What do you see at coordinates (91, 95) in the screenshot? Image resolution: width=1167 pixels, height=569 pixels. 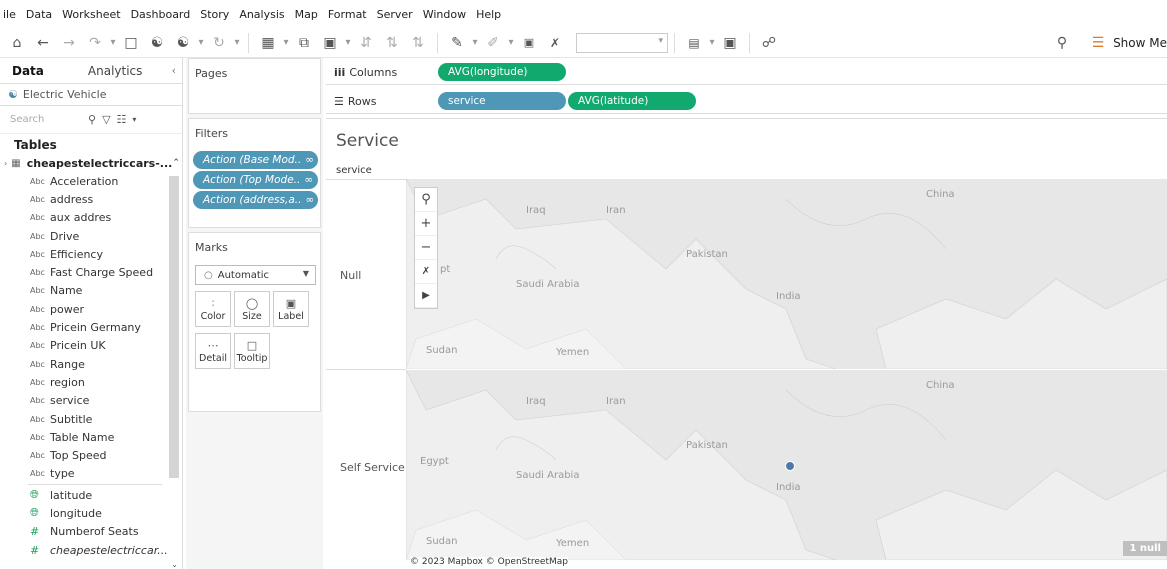 I see `data-source: ☯ Electric Vehicle` at bounding box center [91, 95].